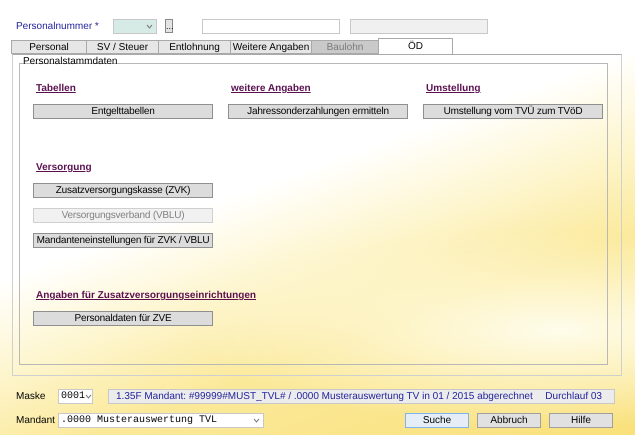 Image resolution: width=635 pixels, height=435 pixels. I want to click on tab: Weitere Angaben, so click(271, 47).